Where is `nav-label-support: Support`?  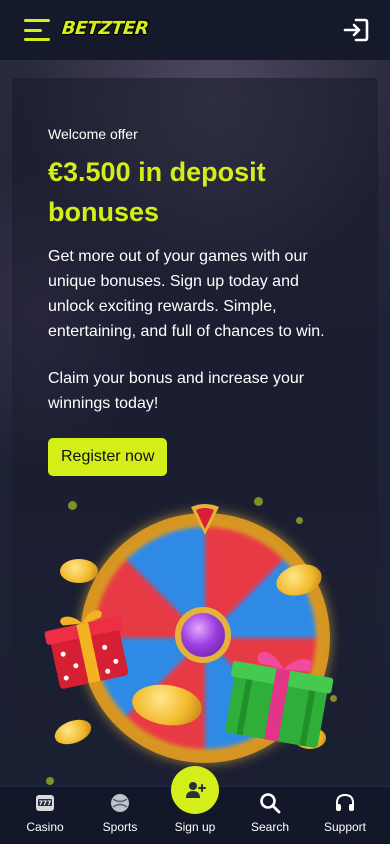 nav-label-support: Support is located at coordinates (345, 827).